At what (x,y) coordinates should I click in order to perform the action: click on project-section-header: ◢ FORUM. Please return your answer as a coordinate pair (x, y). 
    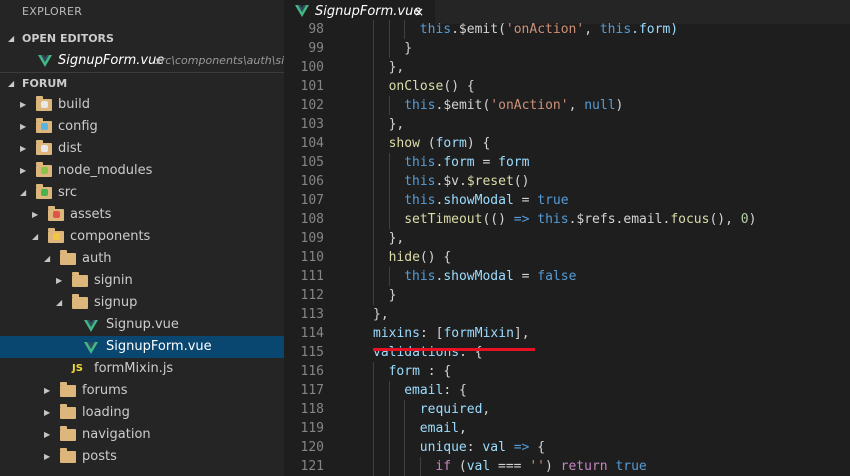
    Looking at the image, I should click on (142, 83).